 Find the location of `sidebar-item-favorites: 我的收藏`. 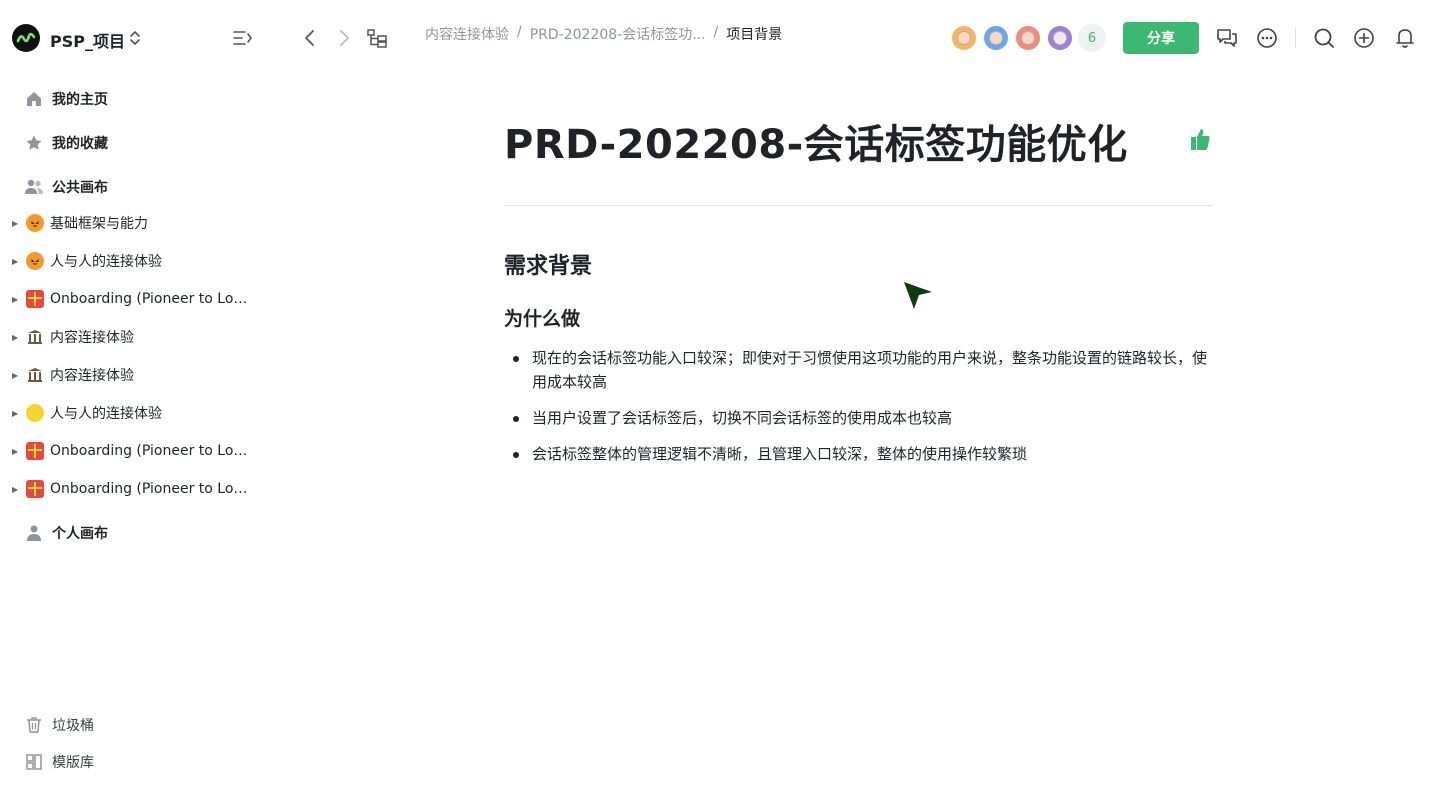

sidebar-item-favorites: 我的收藏 is located at coordinates (66, 143).